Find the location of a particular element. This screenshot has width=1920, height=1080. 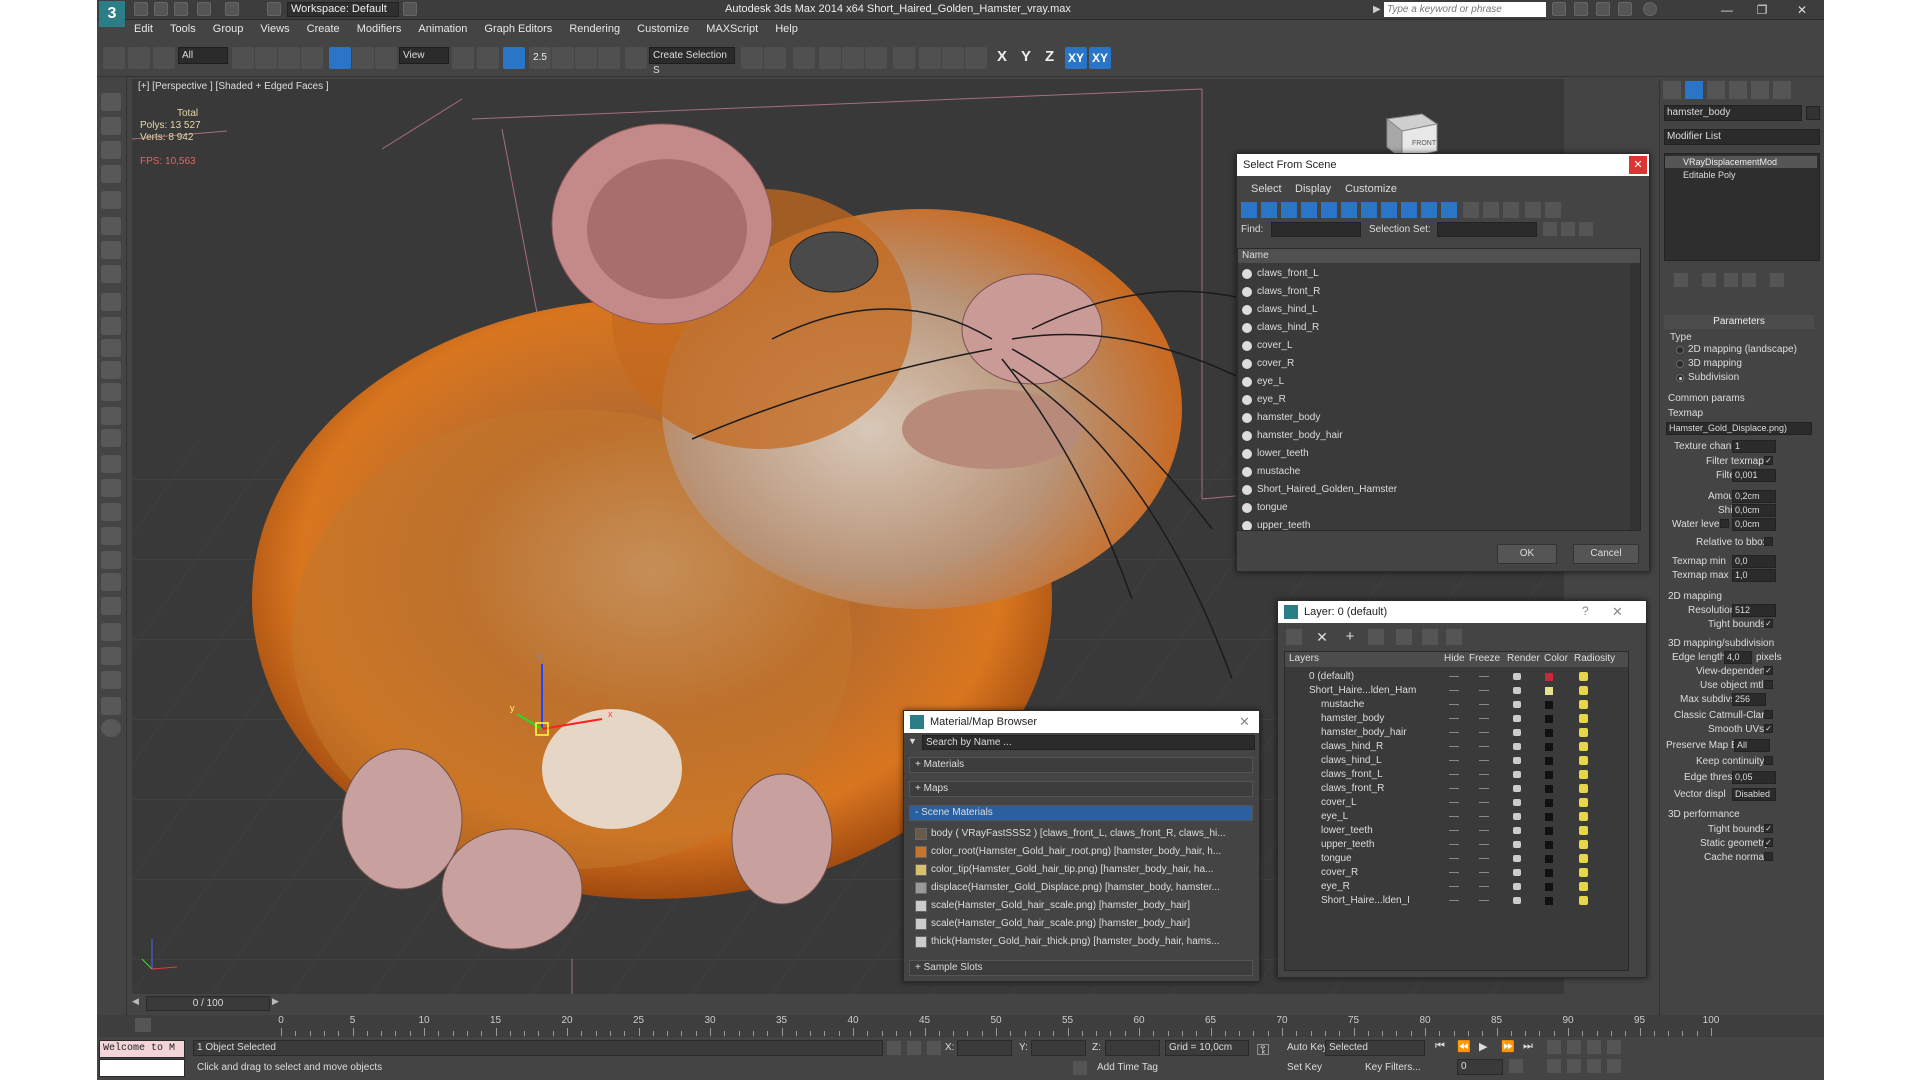

sfs-menu-customize: Customize is located at coordinates (1371, 189).